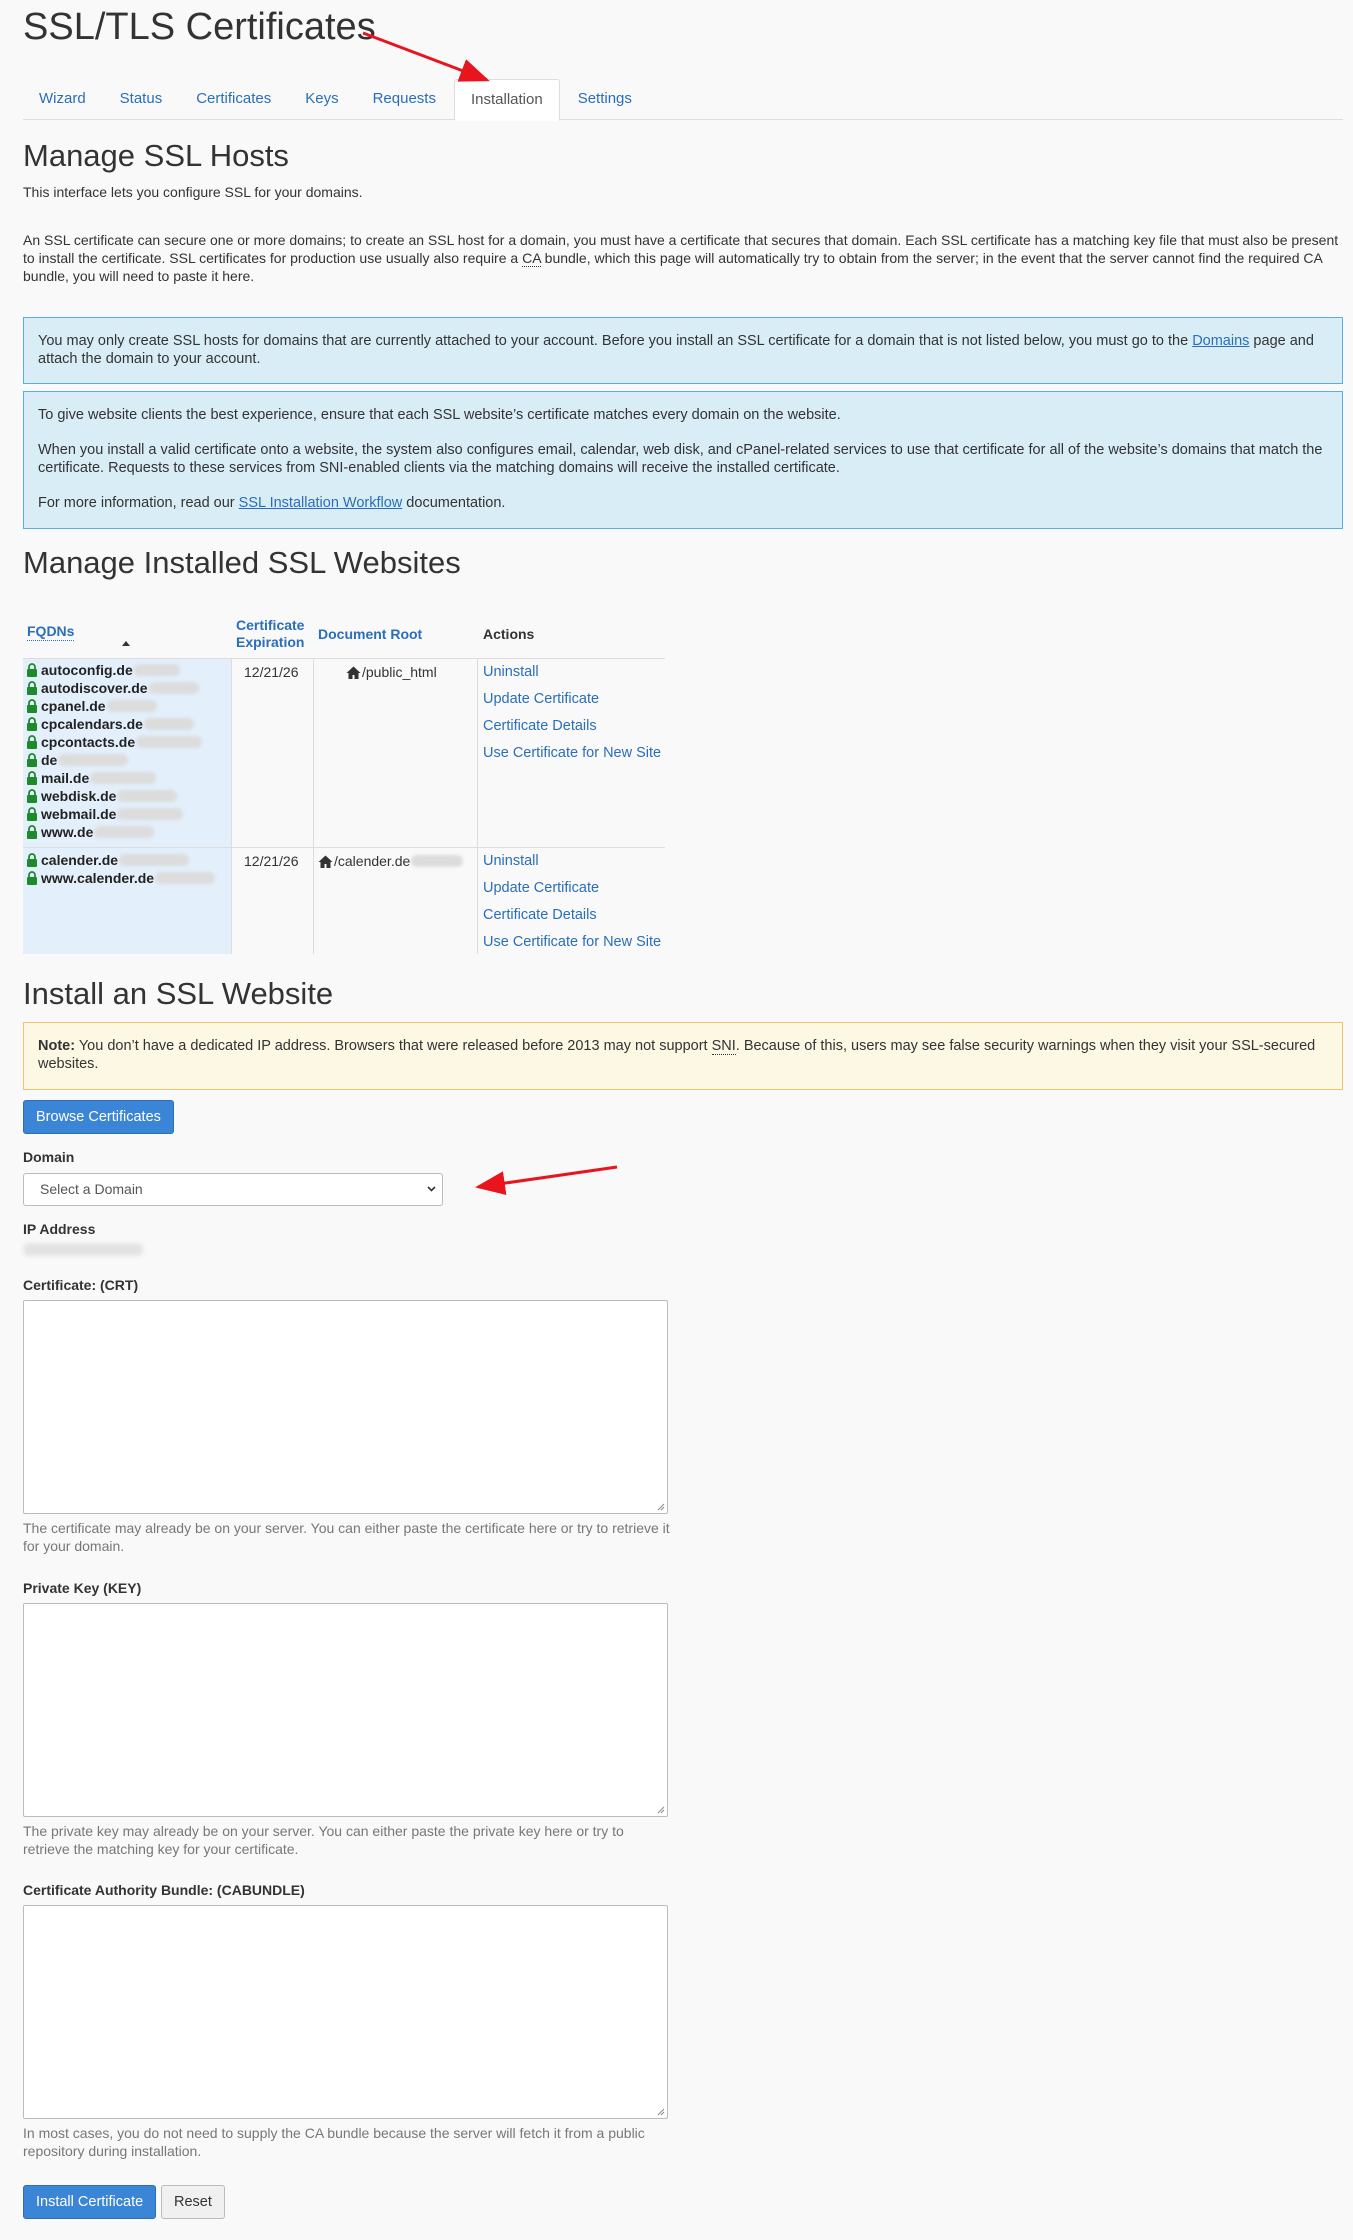 This screenshot has width=1353, height=2240. What do you see at coordinates (90, 2202) in the screenshot?
I see `install-certificate-button: Install Certificate` at bounding box center [90, 2202].